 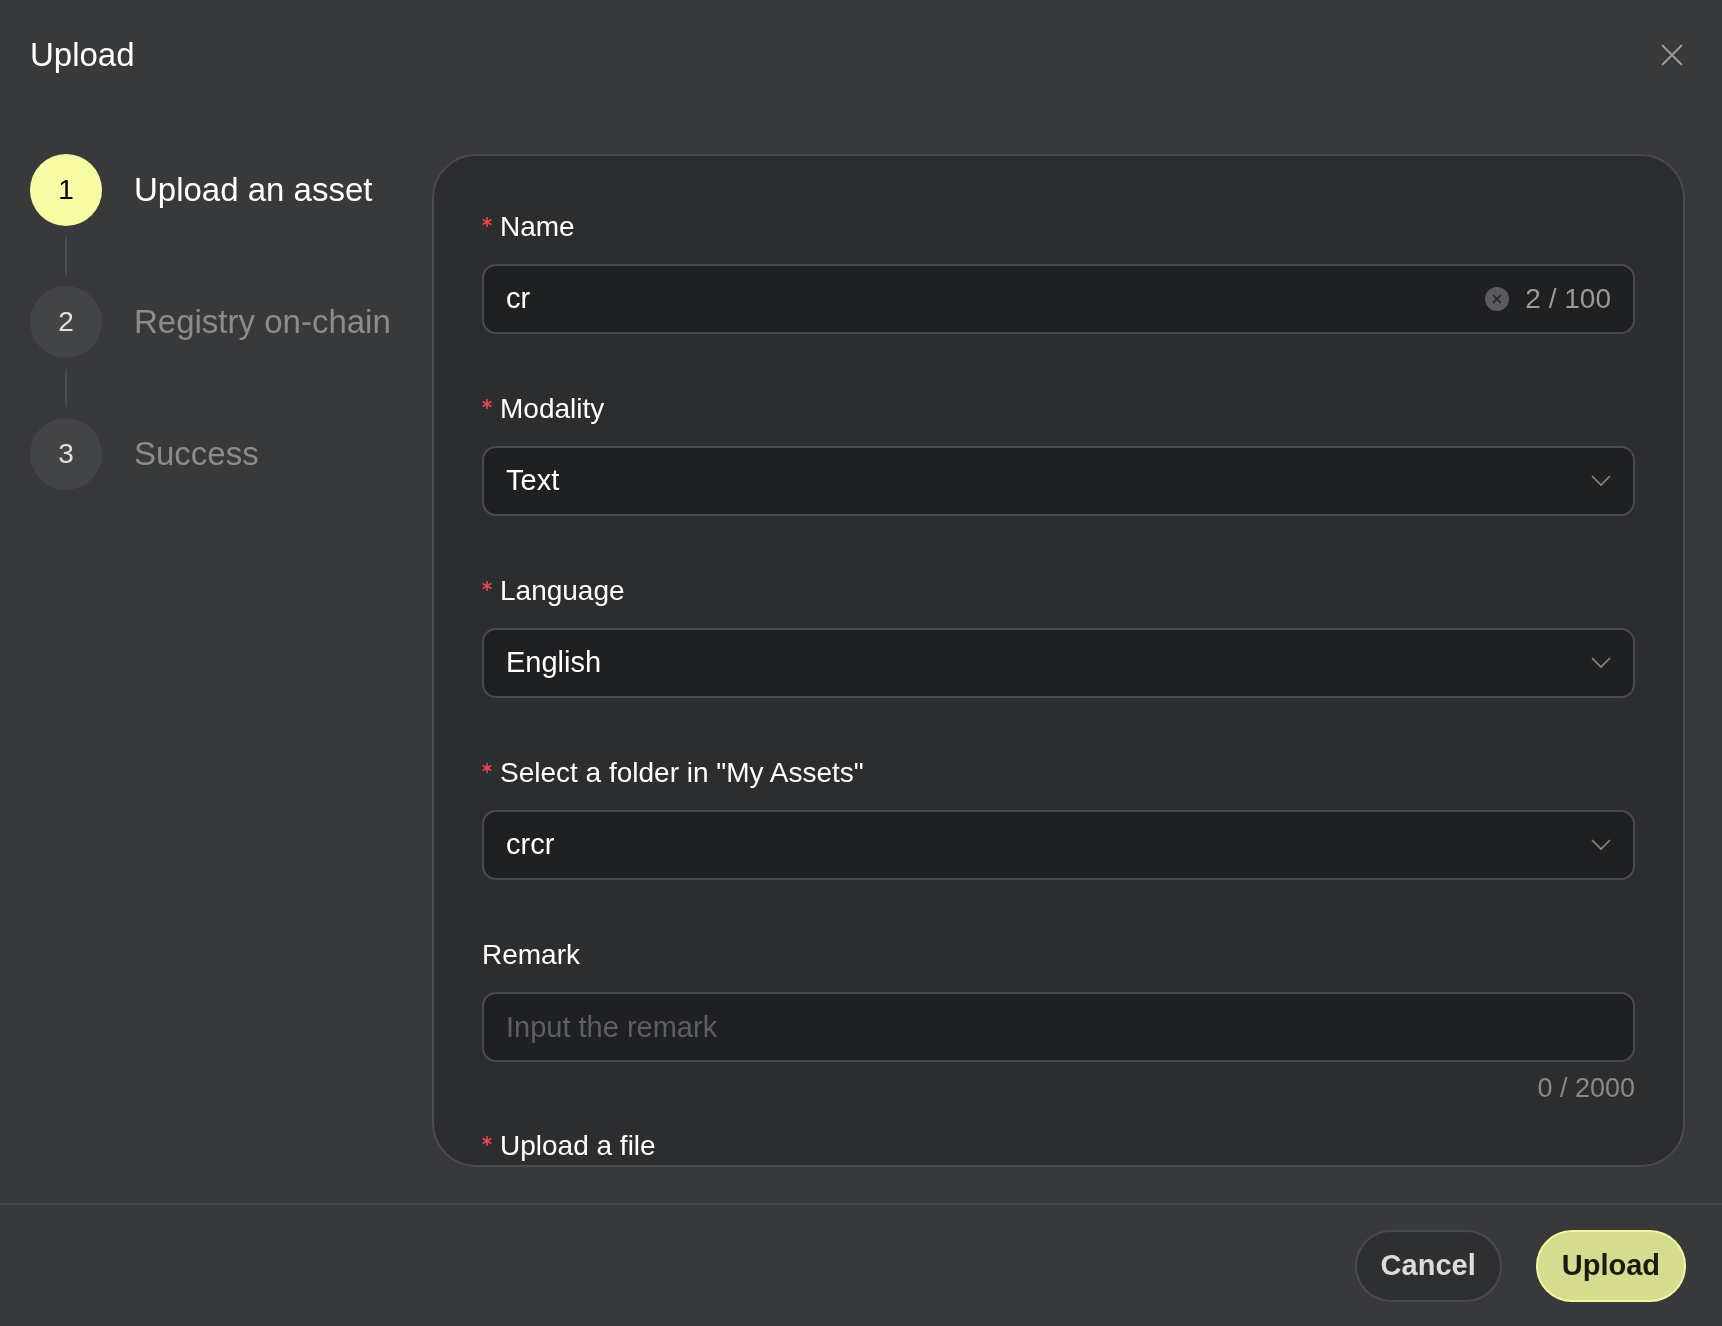 What do you see at coordinates (1568, 299) in the screenshot?
I see `character-counter: 2 / 100` at bounding box center [1568, 299].